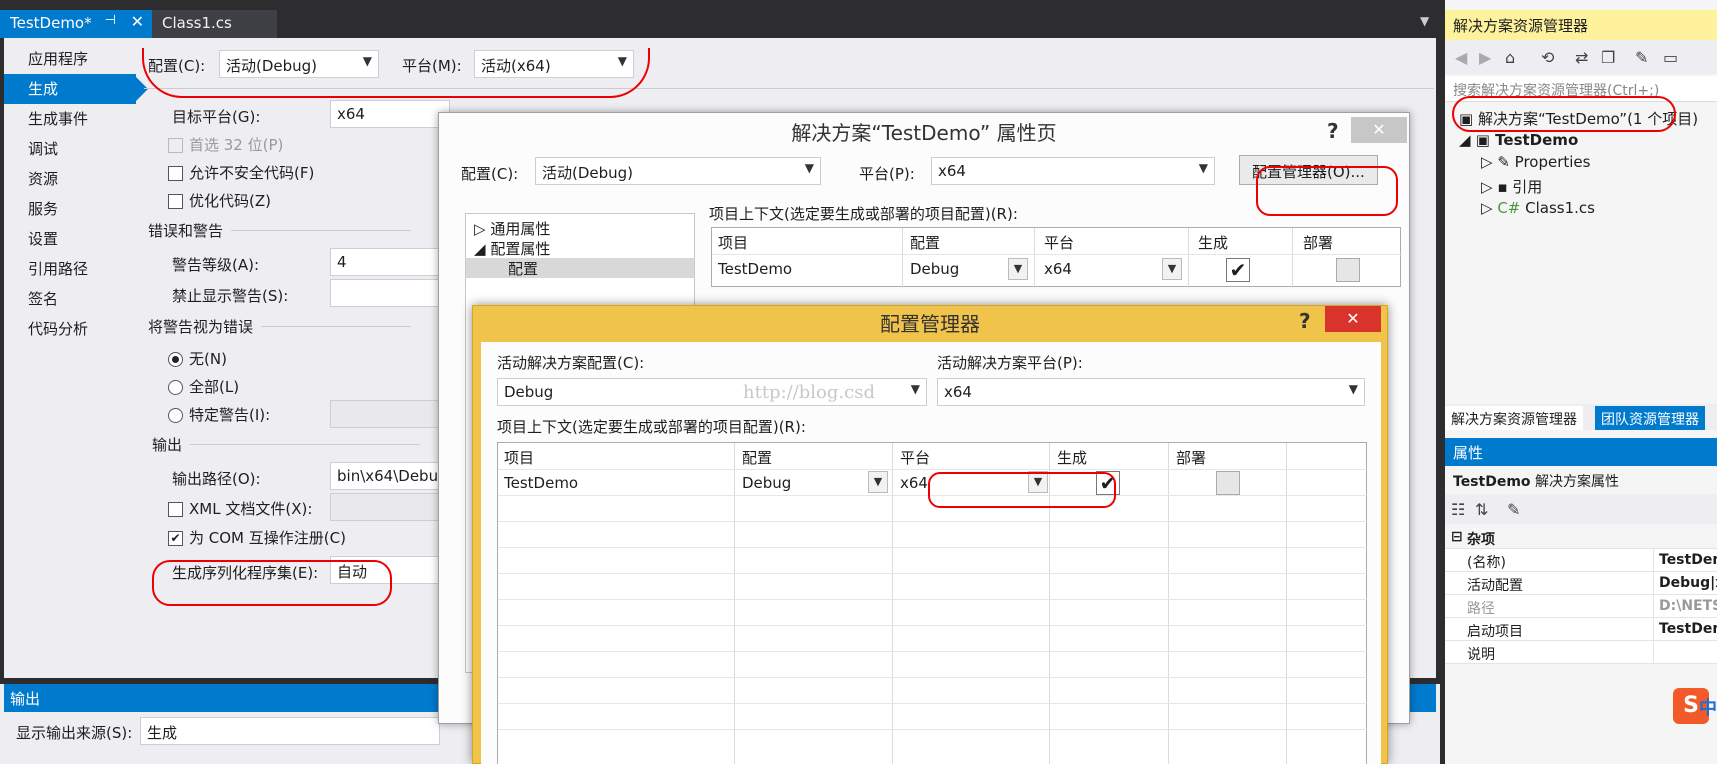  Describe the element at coordinates (257, 537) in the screenshot. I see `com-register-option: ✔ 为 COM 互操作注册(C)` at that location.